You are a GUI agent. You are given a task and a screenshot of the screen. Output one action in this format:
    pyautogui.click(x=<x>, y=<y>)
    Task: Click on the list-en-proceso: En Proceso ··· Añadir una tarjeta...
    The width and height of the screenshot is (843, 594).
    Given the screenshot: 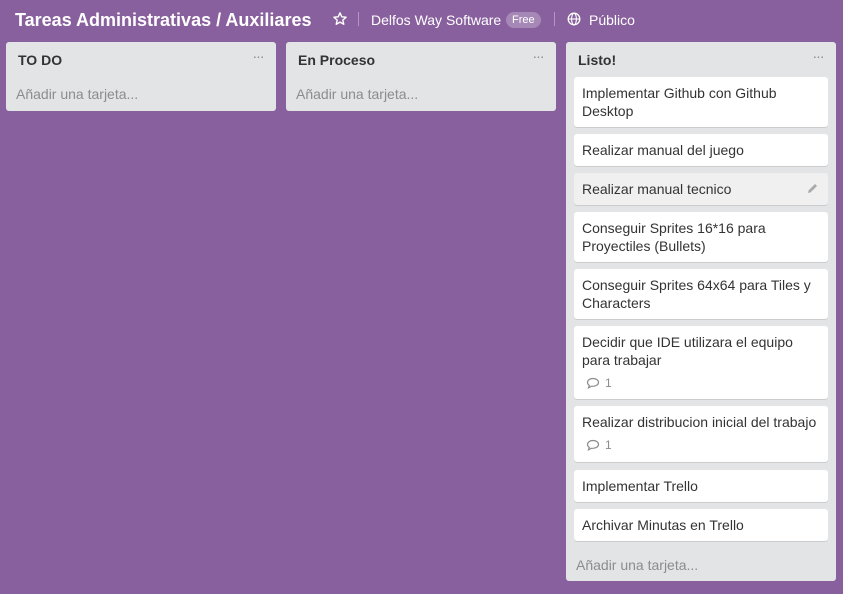 What is the action you would take?
    pyautogui.click(x=421, y=76)
    